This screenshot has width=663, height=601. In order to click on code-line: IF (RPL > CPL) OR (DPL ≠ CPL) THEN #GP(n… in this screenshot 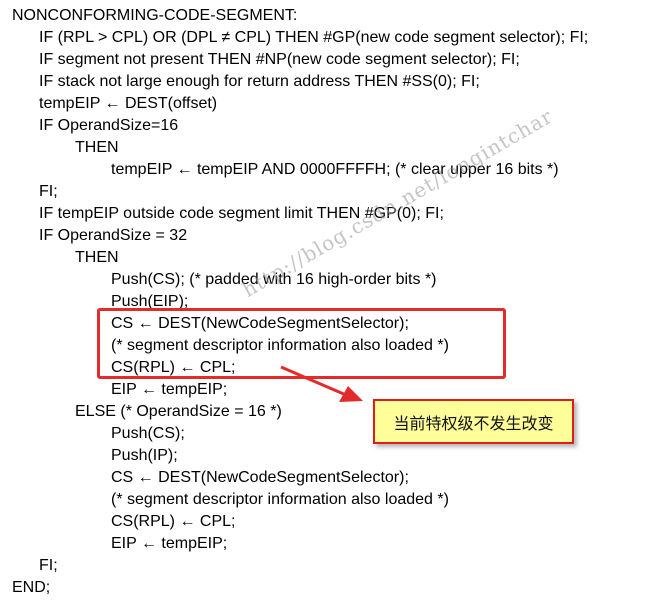, I will do `click(314, 37)`.